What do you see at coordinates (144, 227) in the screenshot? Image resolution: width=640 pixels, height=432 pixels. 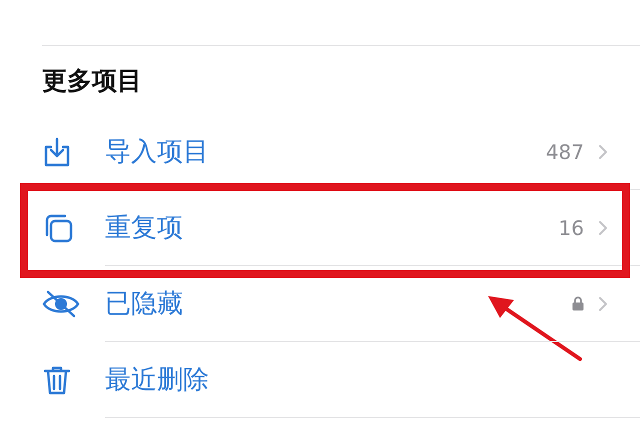 I see `list-item-label: 重复项` at bounding box center [144, 227].